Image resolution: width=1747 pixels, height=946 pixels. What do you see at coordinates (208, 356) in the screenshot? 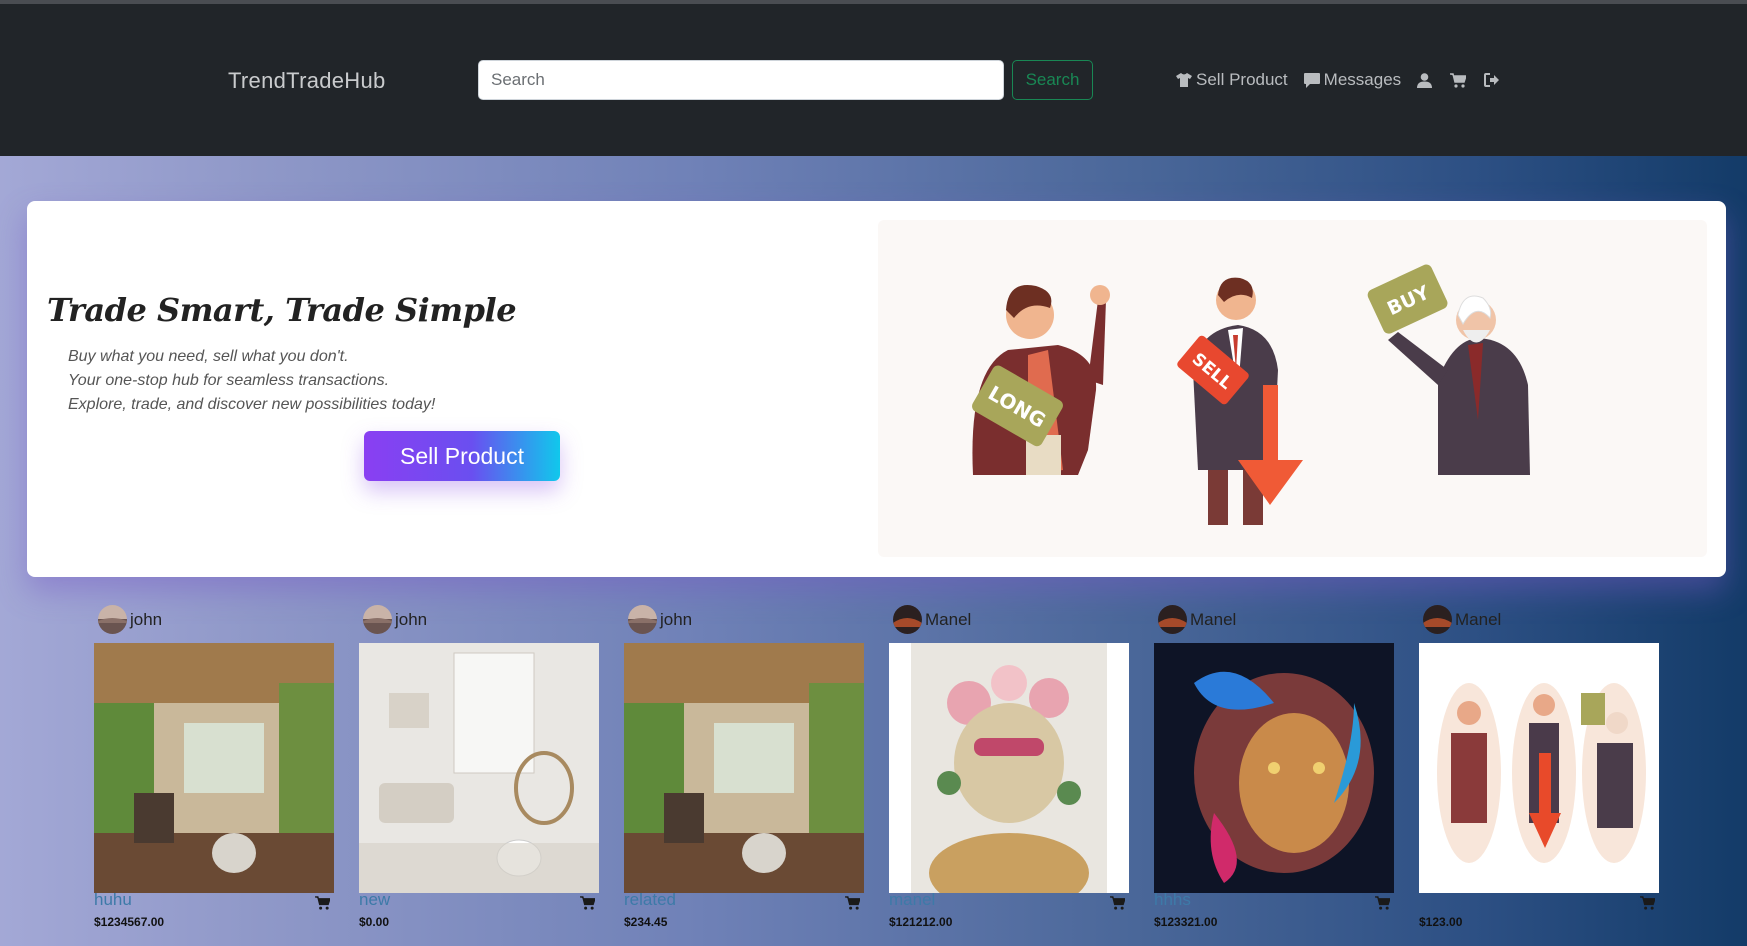
I see `hero-line: Buy what you need, sell what you don't.` at bounding box center [208, 356].